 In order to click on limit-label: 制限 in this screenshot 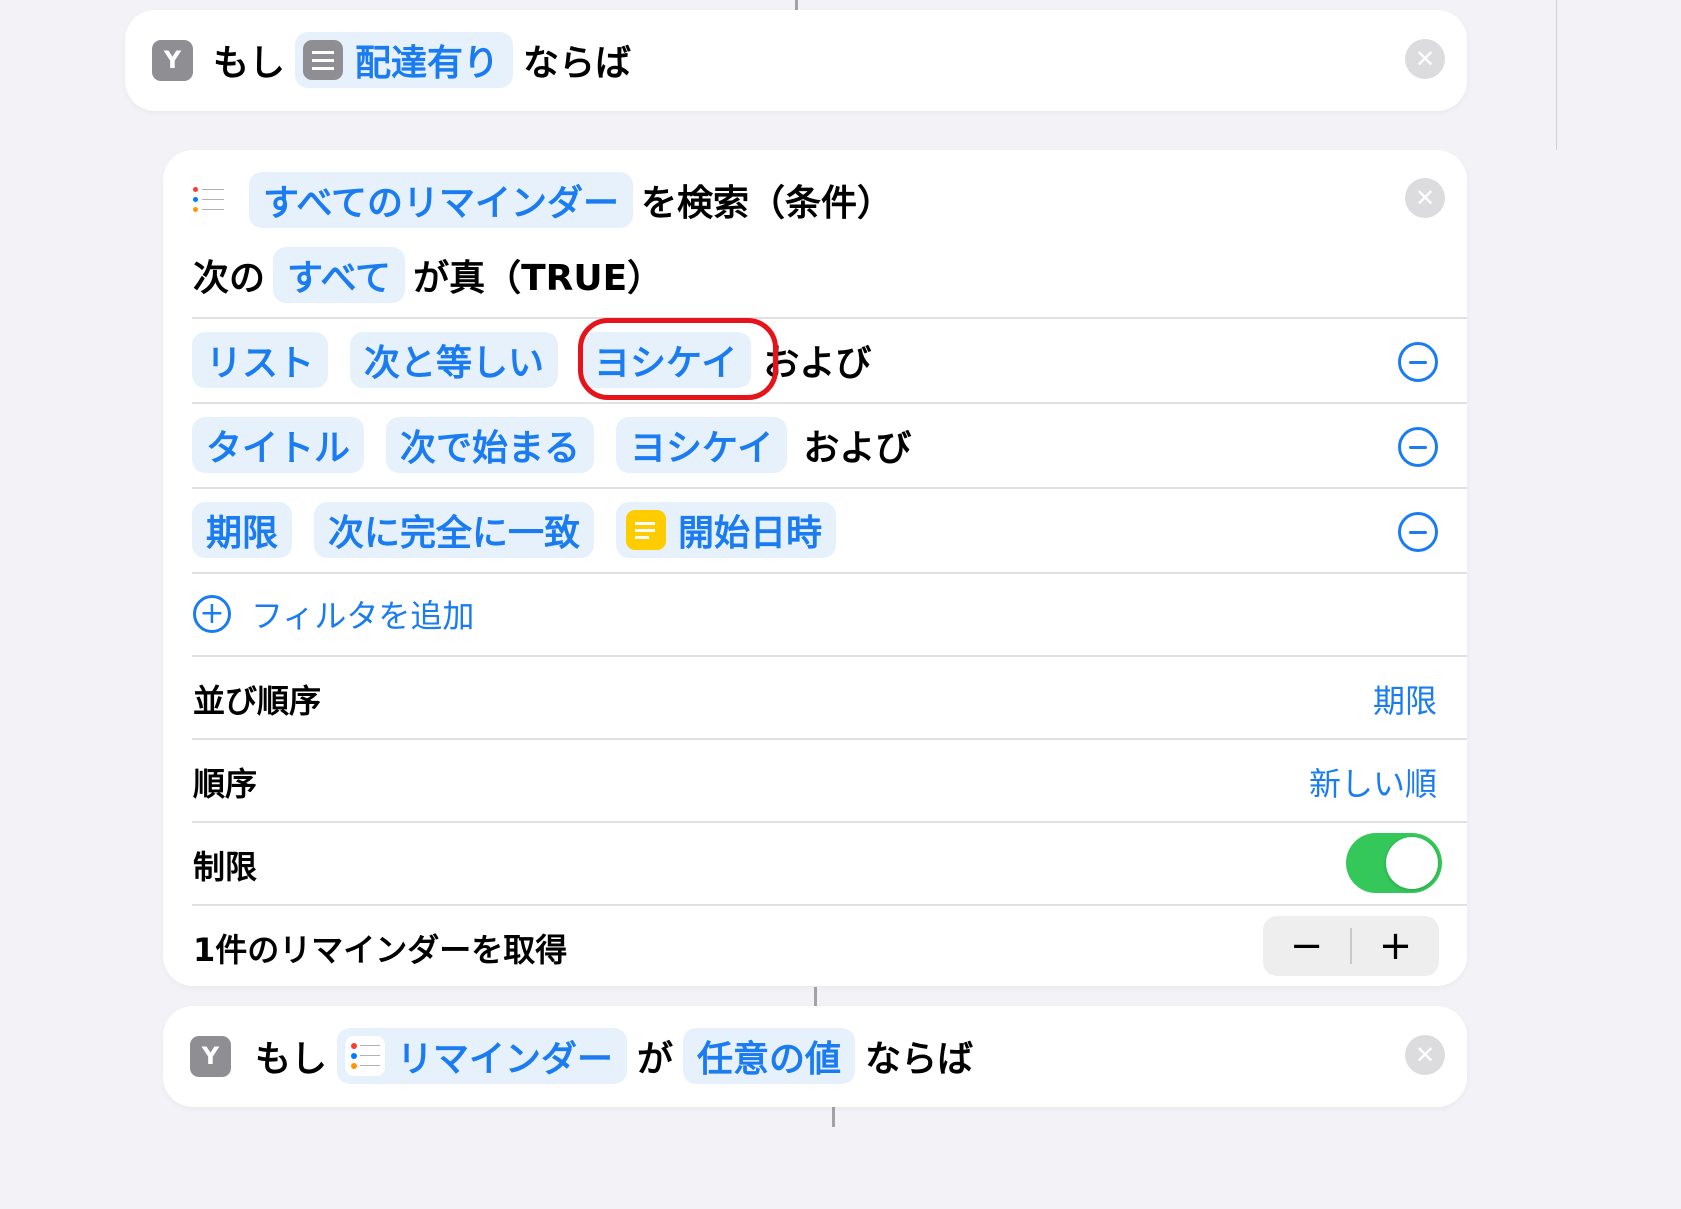, I will do `click(225, 867)`.